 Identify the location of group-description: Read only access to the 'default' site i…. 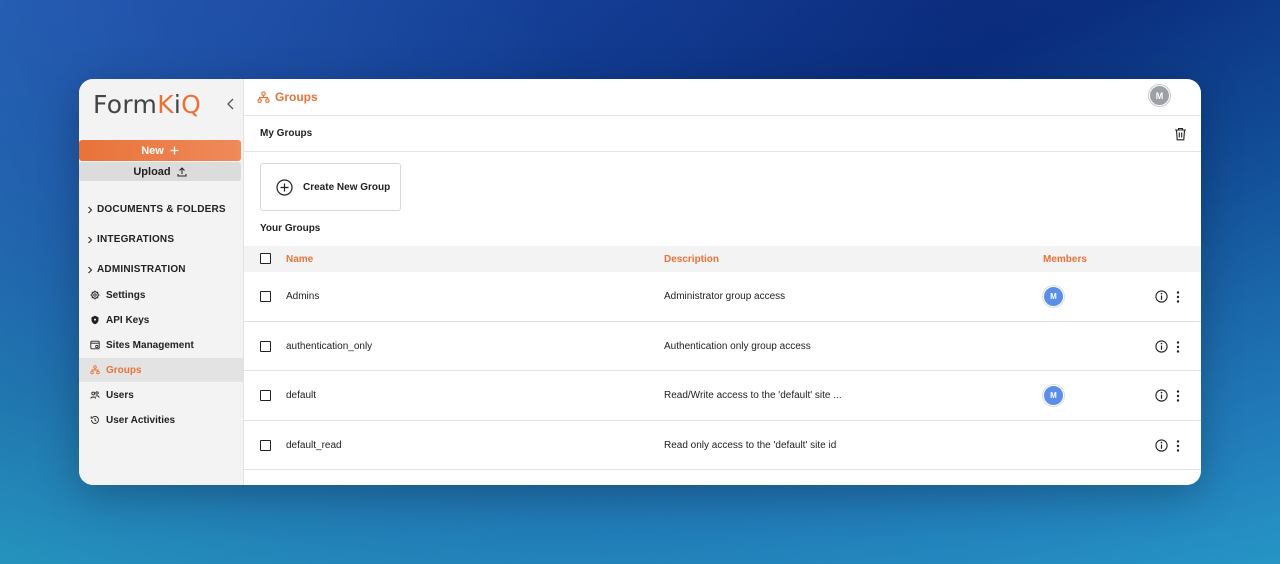
(750, 445).